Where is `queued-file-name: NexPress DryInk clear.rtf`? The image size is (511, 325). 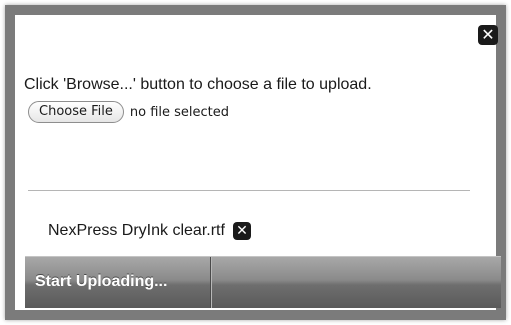
queued-file-name: NexPress DryInk clear.rtf is located at coordinates (136, 230).